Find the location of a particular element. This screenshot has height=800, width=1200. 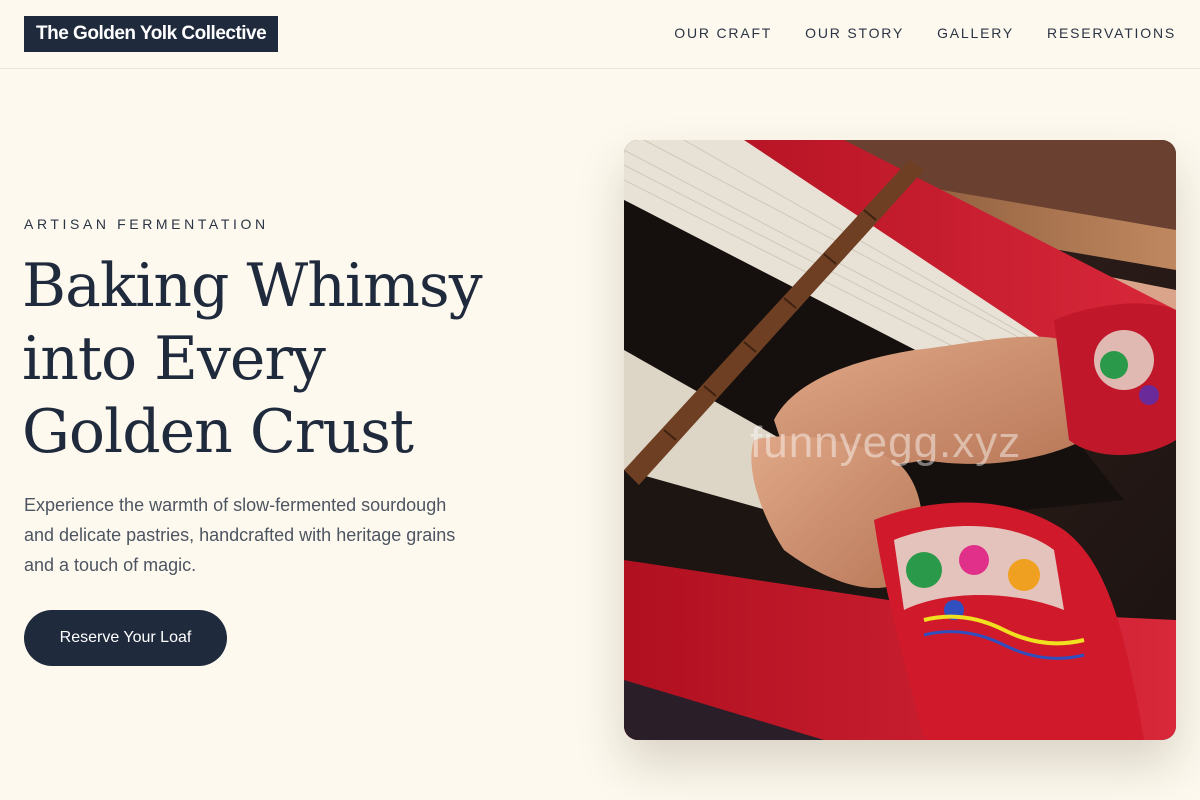

nav-gallery: GALLERY is located at coordinates (975, 33).